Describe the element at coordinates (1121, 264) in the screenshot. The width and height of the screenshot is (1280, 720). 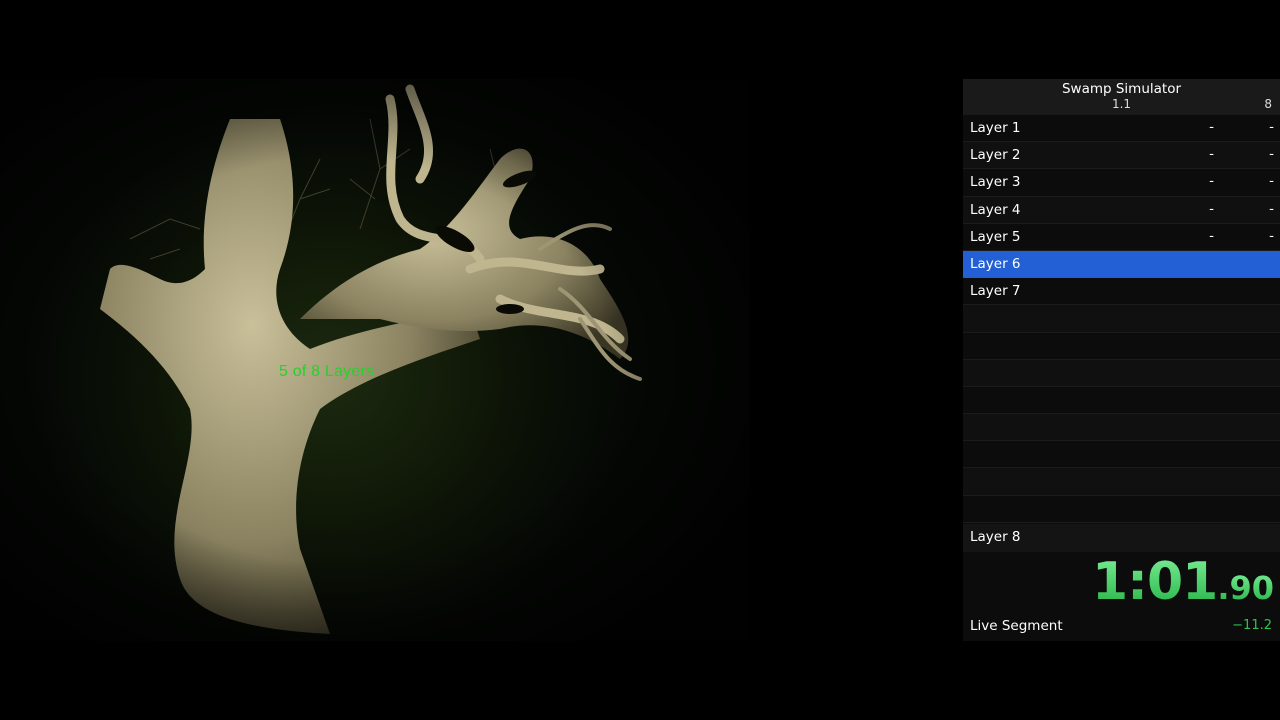
I see `split-row: Layer 6` at that location.